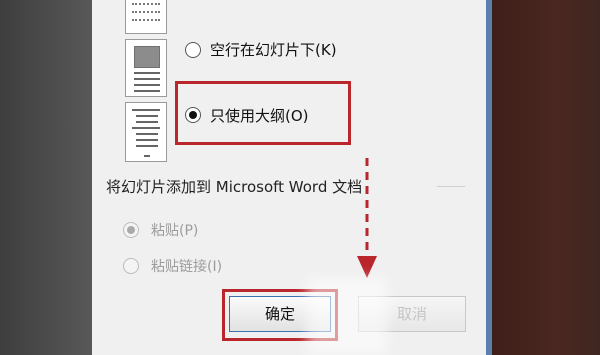  Describe the element at coordinates (193, 115) in the screenshot. I see `radio-outline-only` at that location.